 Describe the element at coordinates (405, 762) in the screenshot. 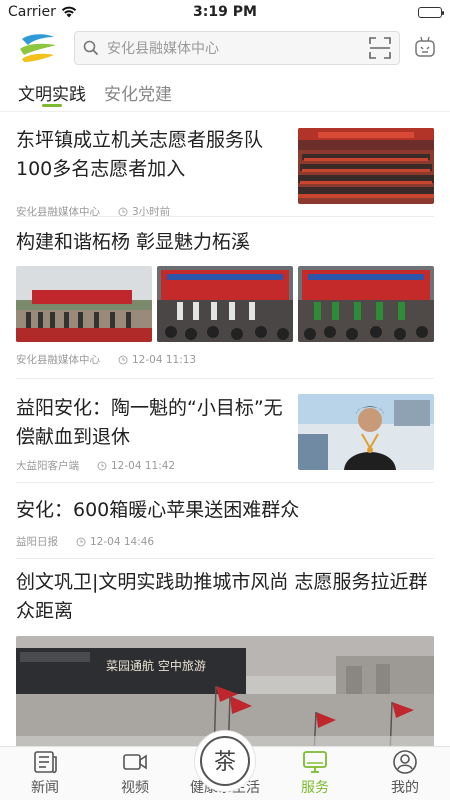

I see `profile-icon` at that location.